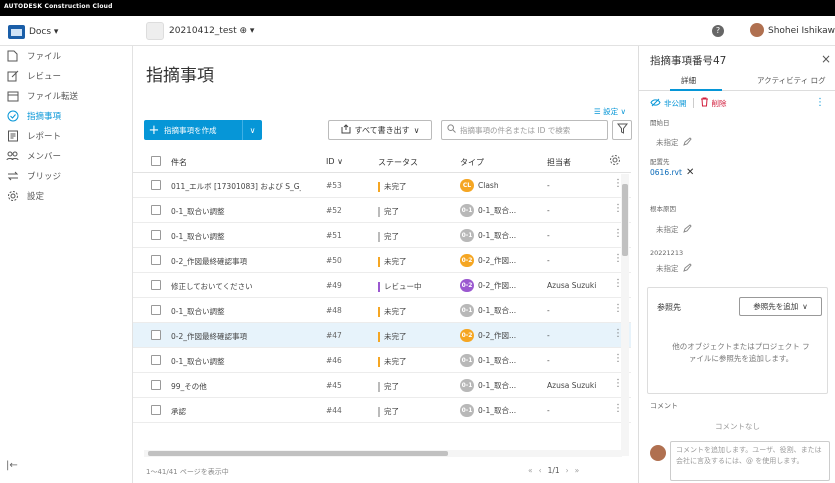 This screenshot has width=835, height=483. Describe the element at coordinates (382, 410) in the screenshot. I see `table-row: 承認 #44 完了 0-1 0-1_取合... - ⋮` at that location.